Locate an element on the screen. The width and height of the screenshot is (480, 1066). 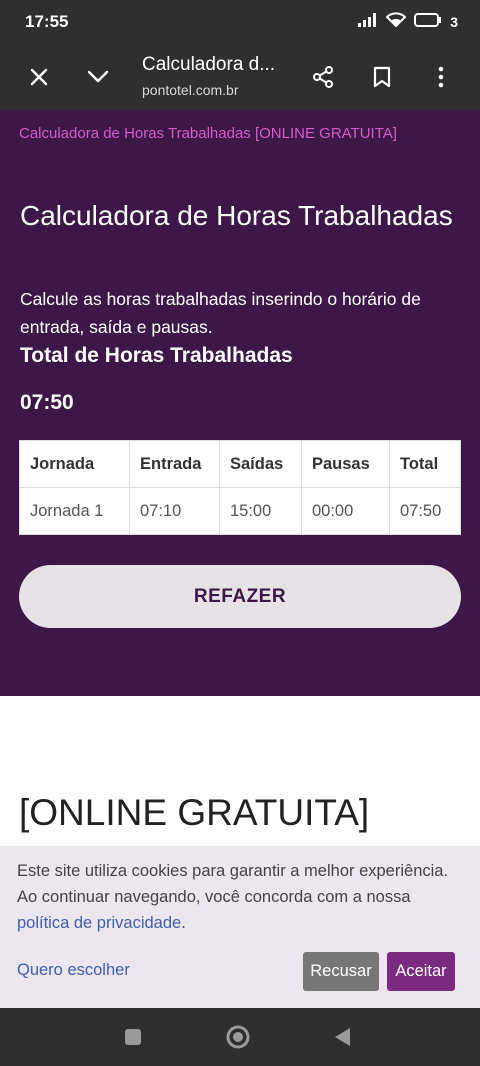
choose-cookies-link: Quero escolher is located at coordinates (73, 970).